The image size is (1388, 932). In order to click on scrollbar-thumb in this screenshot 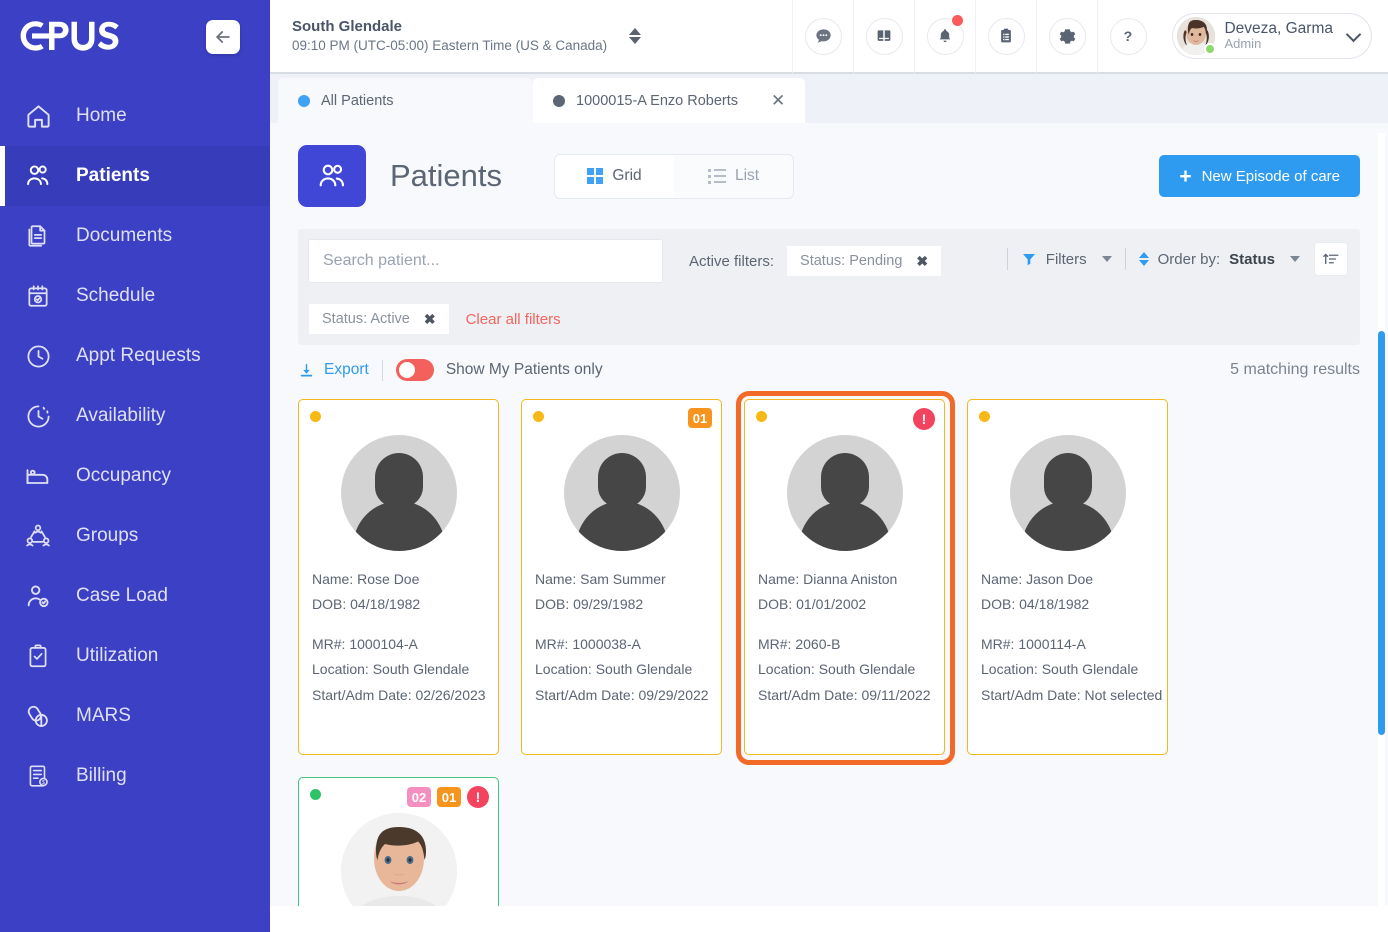, I will do `click(1381, 533)`.